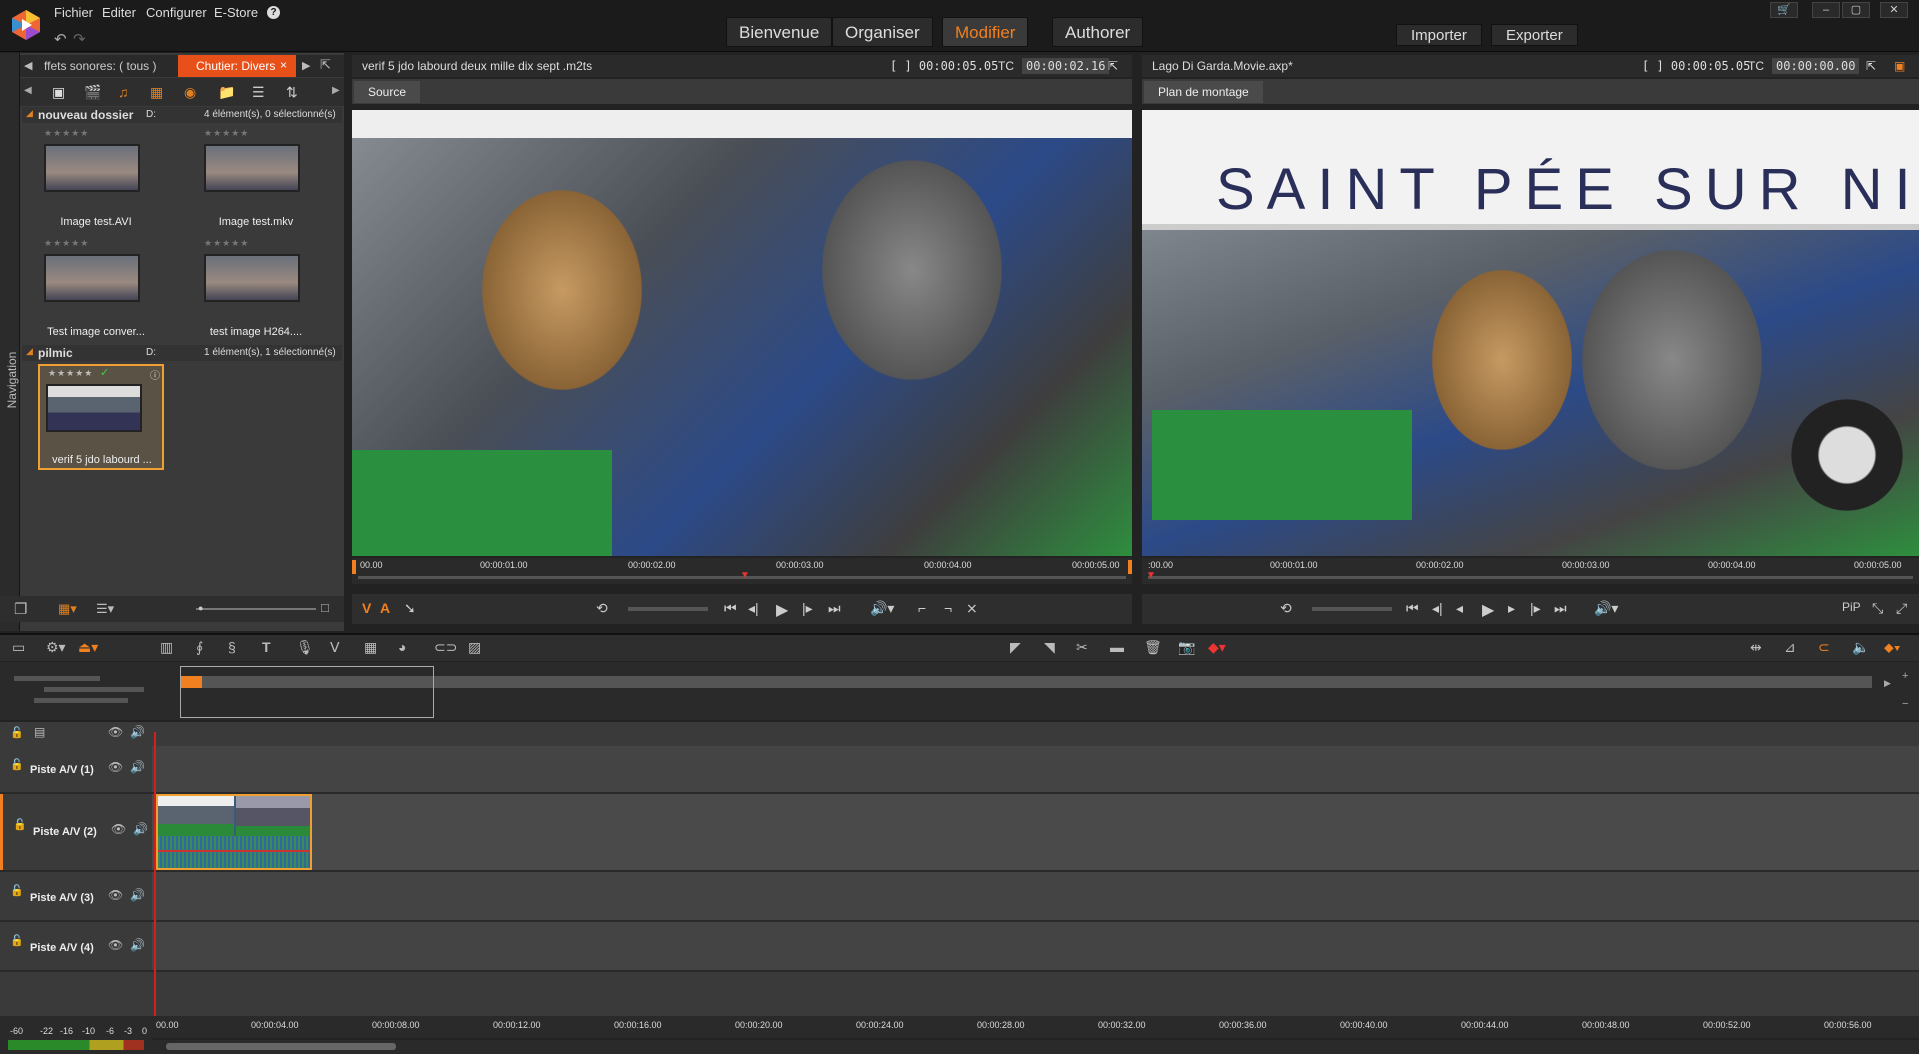 The height and width of the screenshot is (1054, 1919). Describe the element at coordinates (1816, 66) in the screenshot. I see `program-timecode: 00:00:00.00` at that location.